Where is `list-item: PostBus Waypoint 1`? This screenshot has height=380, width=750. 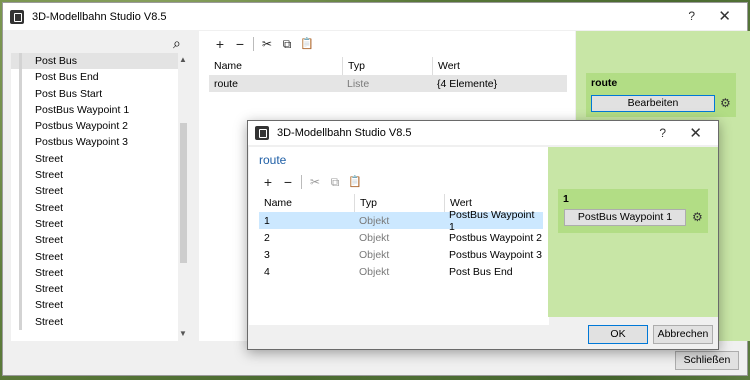
list-item: PostBus Waypoint 1 is located at coordinates (99, 110).